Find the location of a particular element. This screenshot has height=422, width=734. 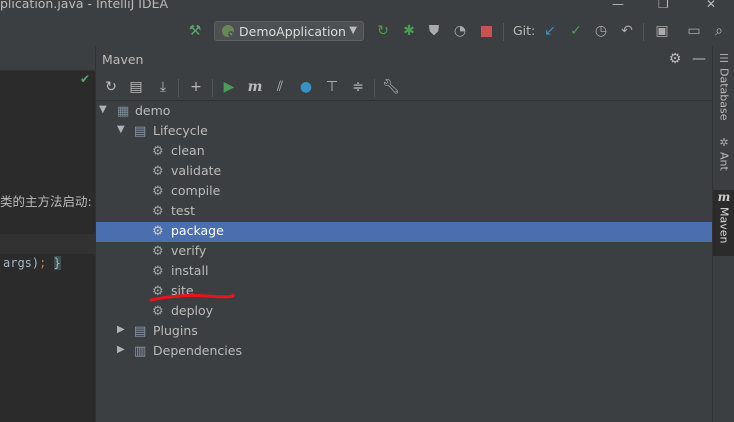

lifecycle-phase-deploy: ⚙ deploy is located at coordinates (404, 312).